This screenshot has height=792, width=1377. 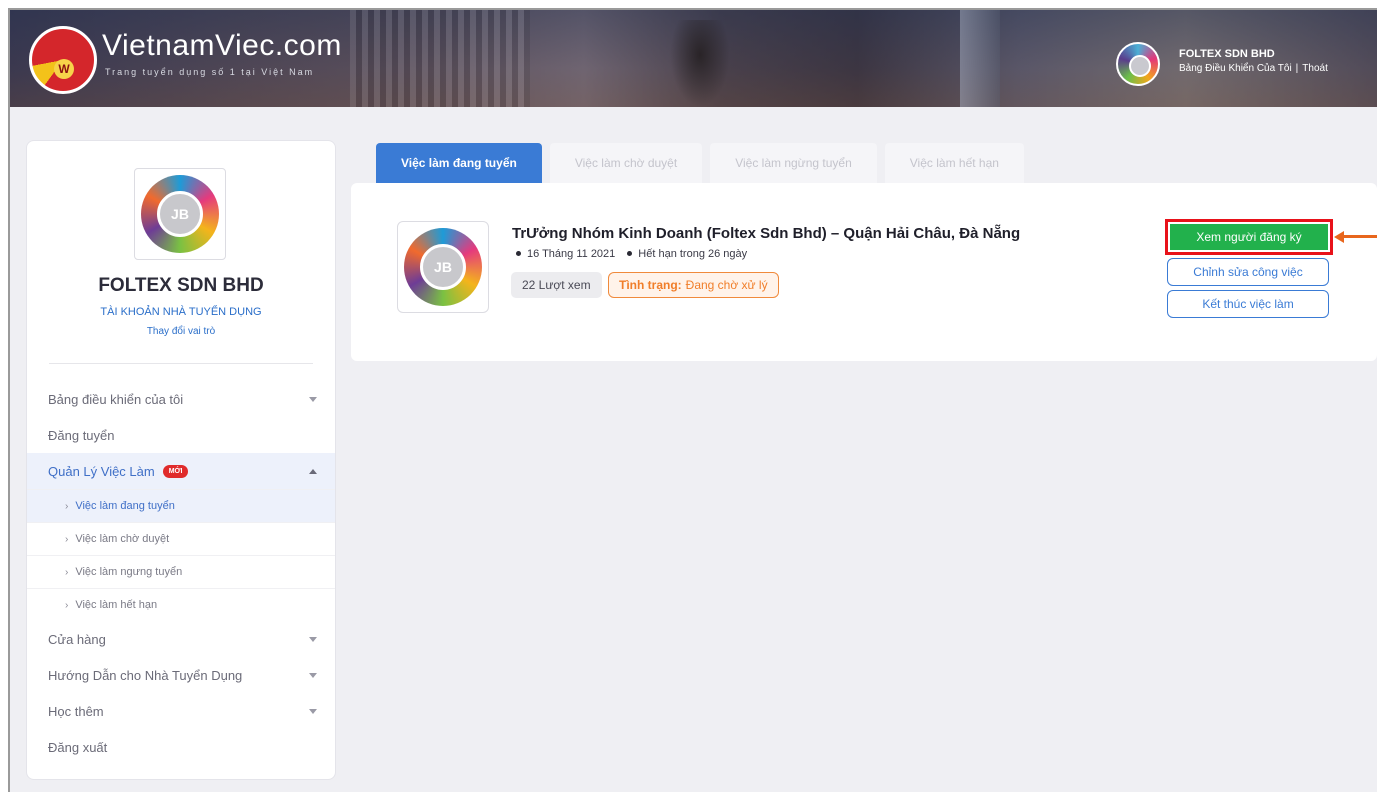 What do you see at coordinates (125, 506) in the screenshot?
I see `submenu-label: Việc làm đang tuyển` at bounding box center [125, 506].